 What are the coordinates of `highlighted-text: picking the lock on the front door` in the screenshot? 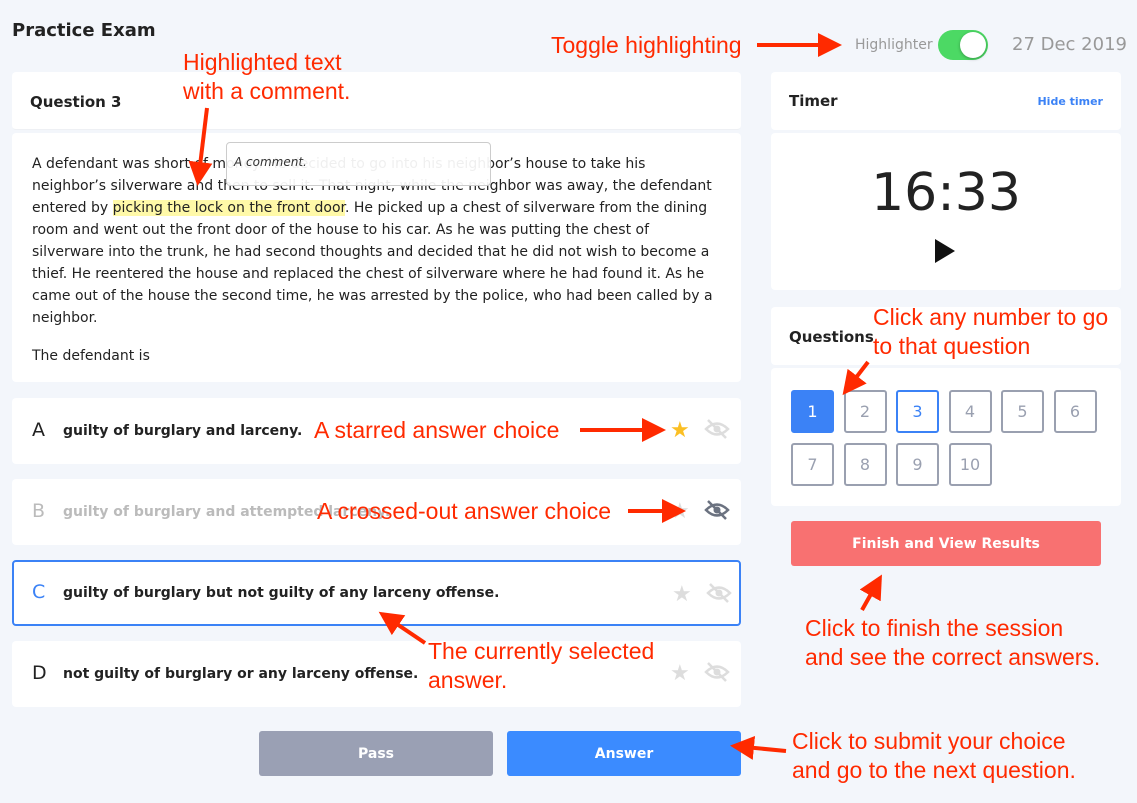 It's located at (228, 208).